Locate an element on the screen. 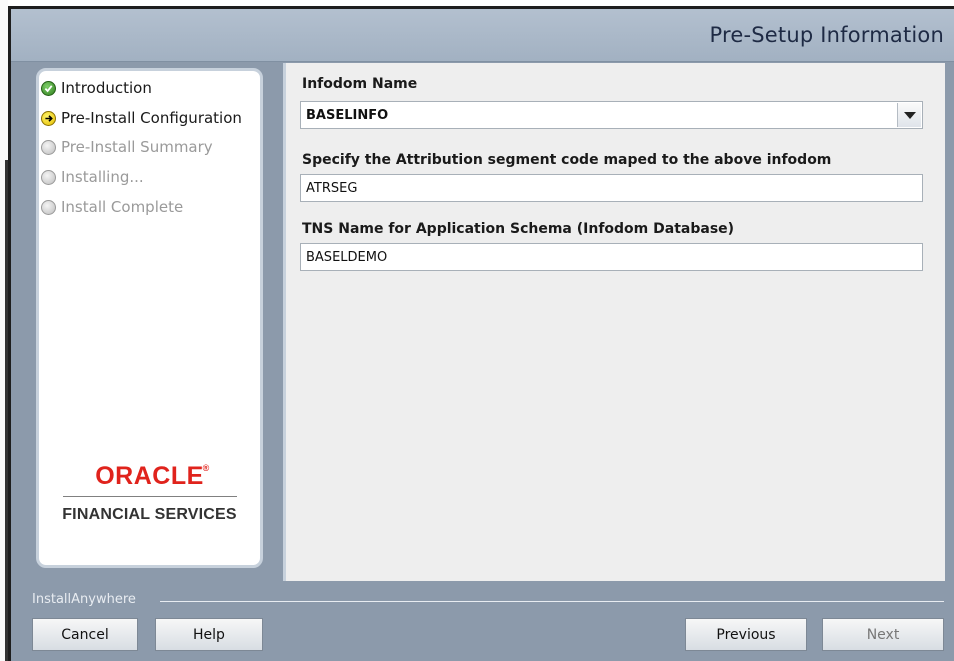 The image size is (954, 661). footer-divider is located at coordinates (552, 601).